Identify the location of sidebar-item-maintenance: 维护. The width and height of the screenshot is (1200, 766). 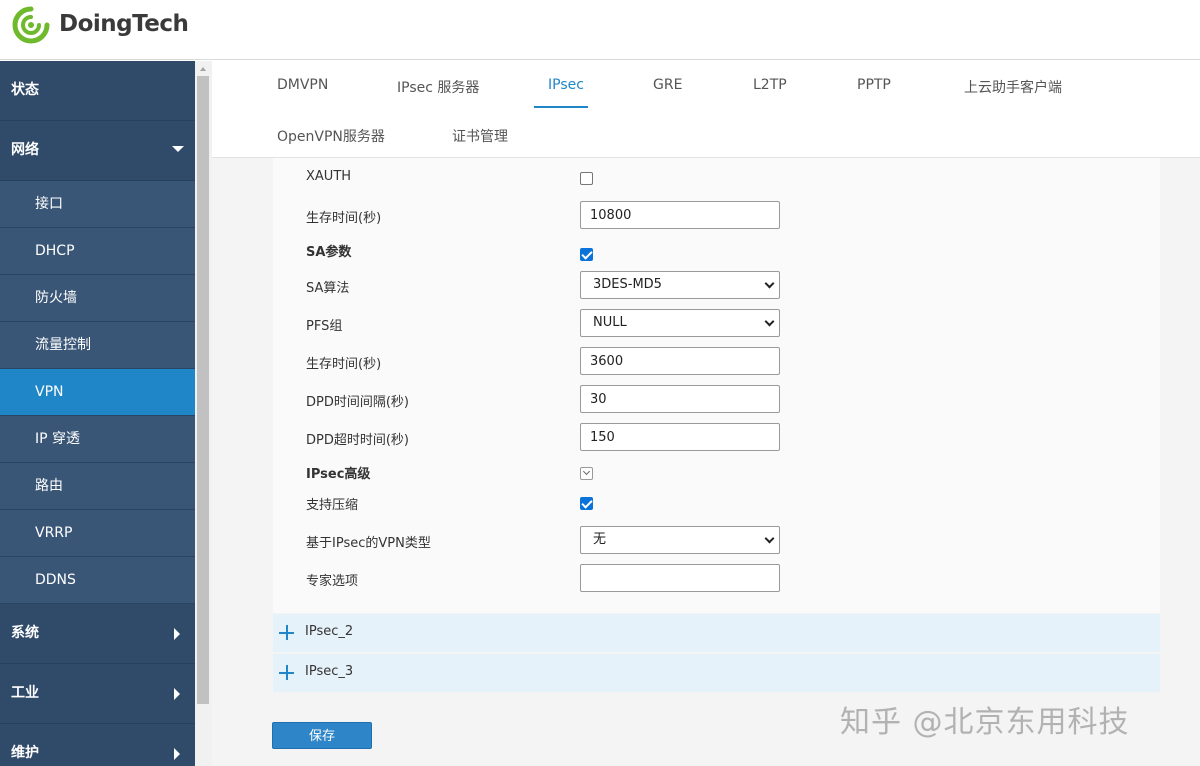
(97, 745).